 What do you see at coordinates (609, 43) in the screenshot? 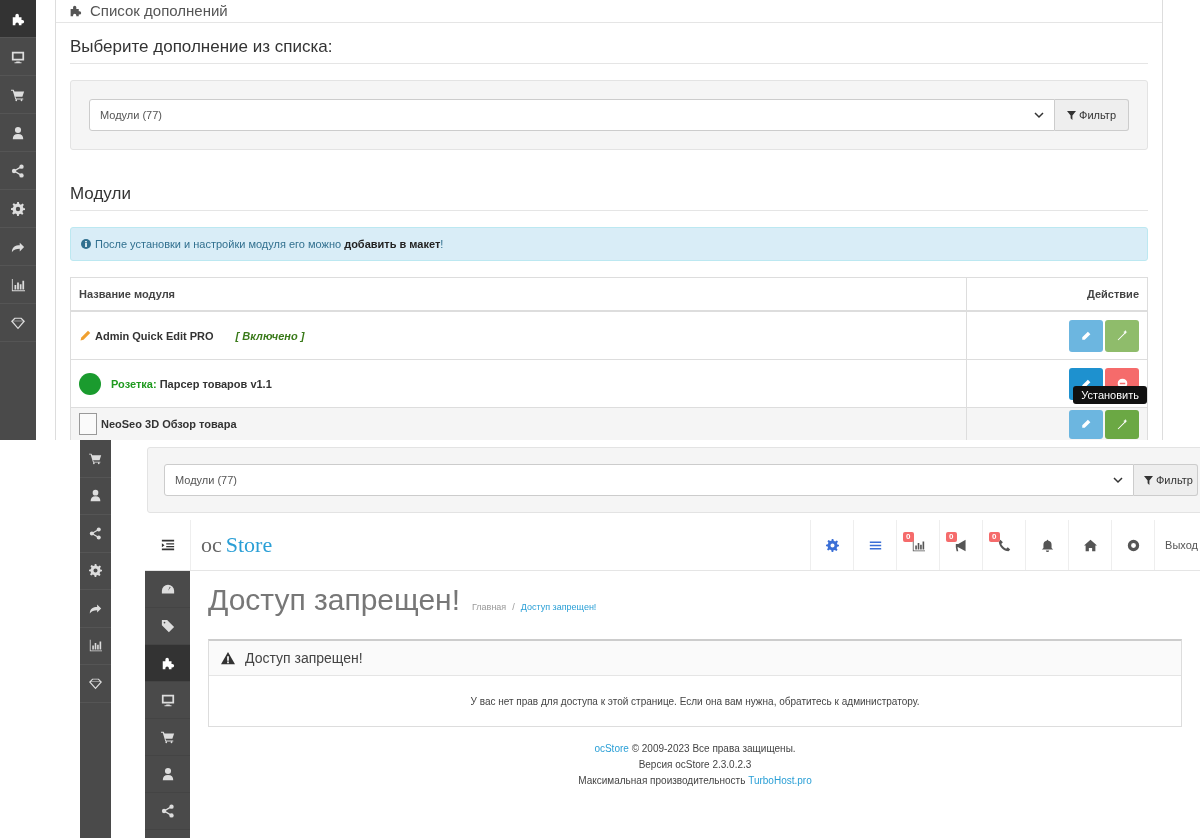
I see `section-heading: Выберите дополнение из списка:` at bounding box center [609, 43].